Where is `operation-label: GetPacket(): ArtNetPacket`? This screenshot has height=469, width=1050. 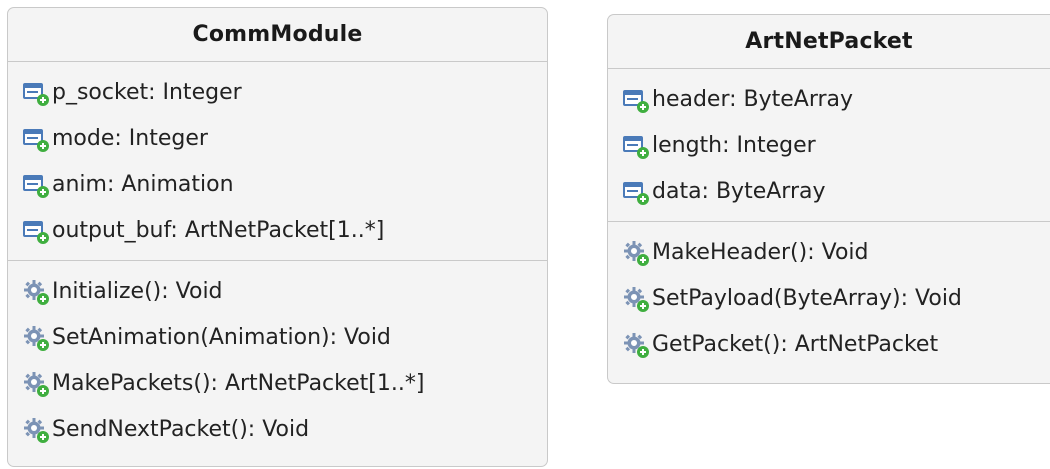 operation-label: GetPacket(): ArtNetPacket is located at coordinates (795, 344).